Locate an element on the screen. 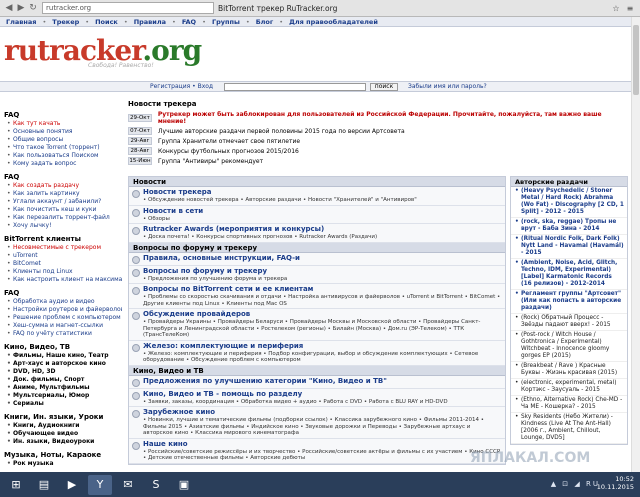  sidebar-link: Несовместимые с трекером is located at coordinates (63, 248).